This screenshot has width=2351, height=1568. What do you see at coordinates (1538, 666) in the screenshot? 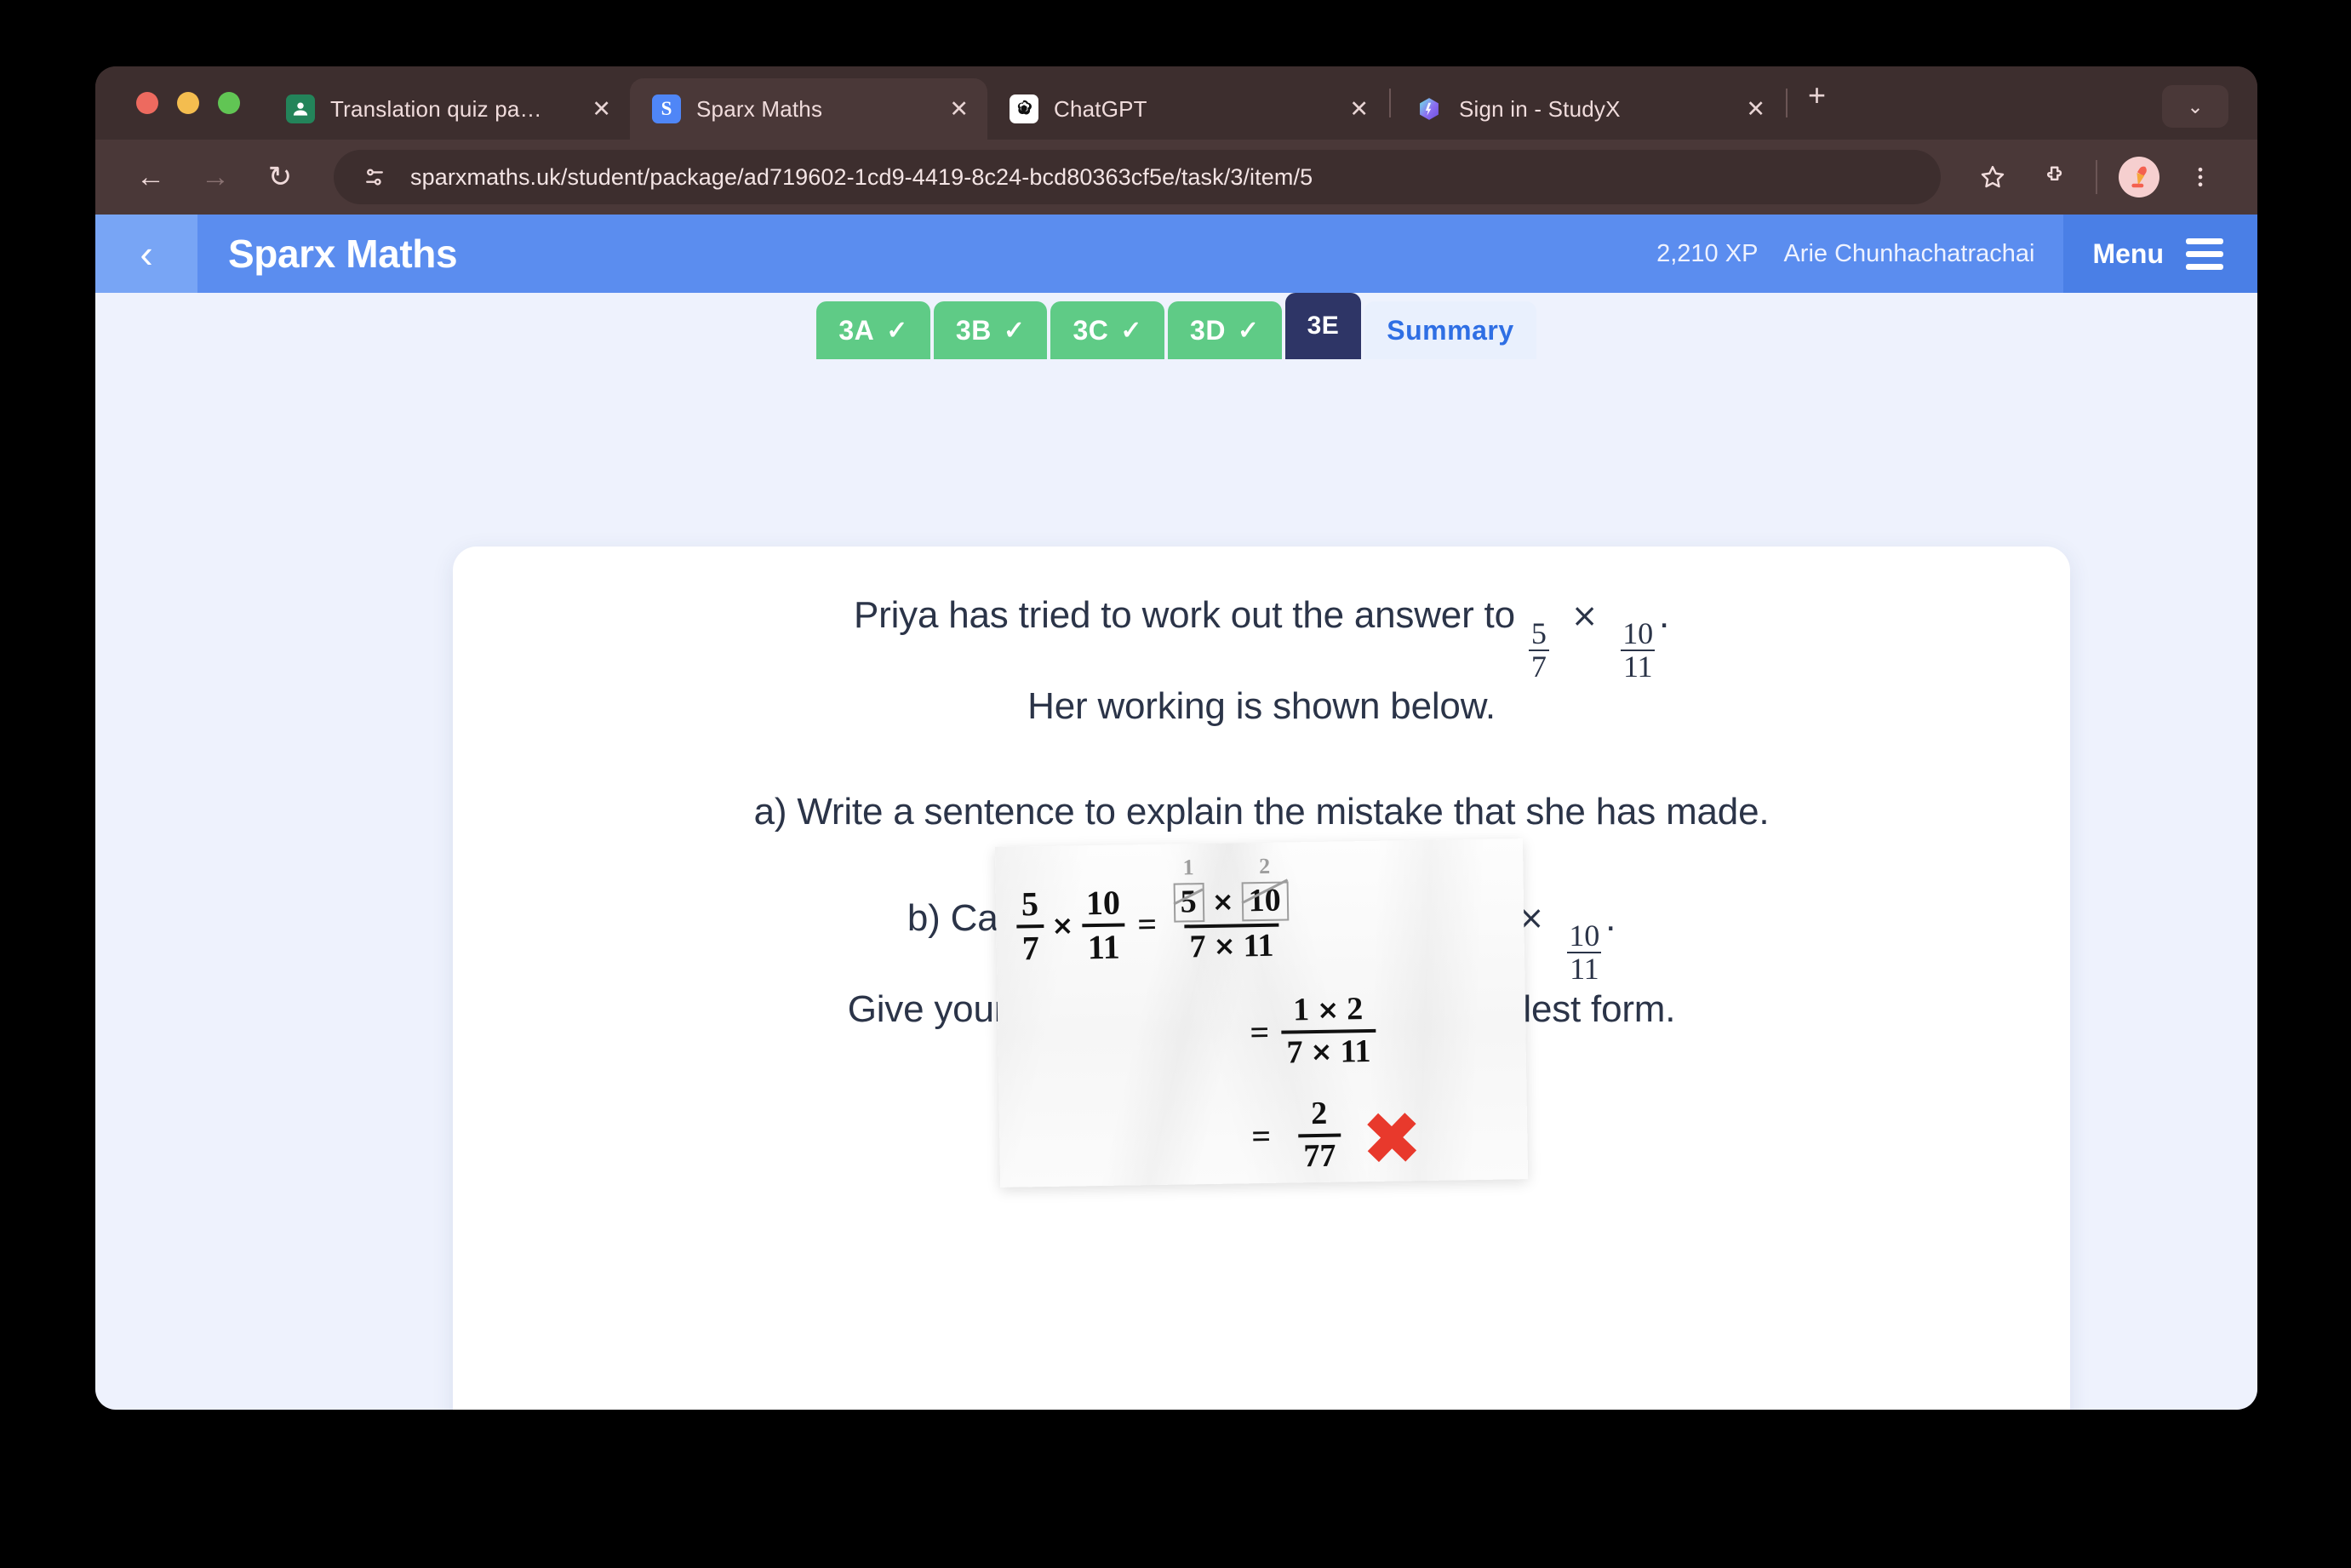
I see `fraction-denominator: 7` at bounding box center [1538, 666].